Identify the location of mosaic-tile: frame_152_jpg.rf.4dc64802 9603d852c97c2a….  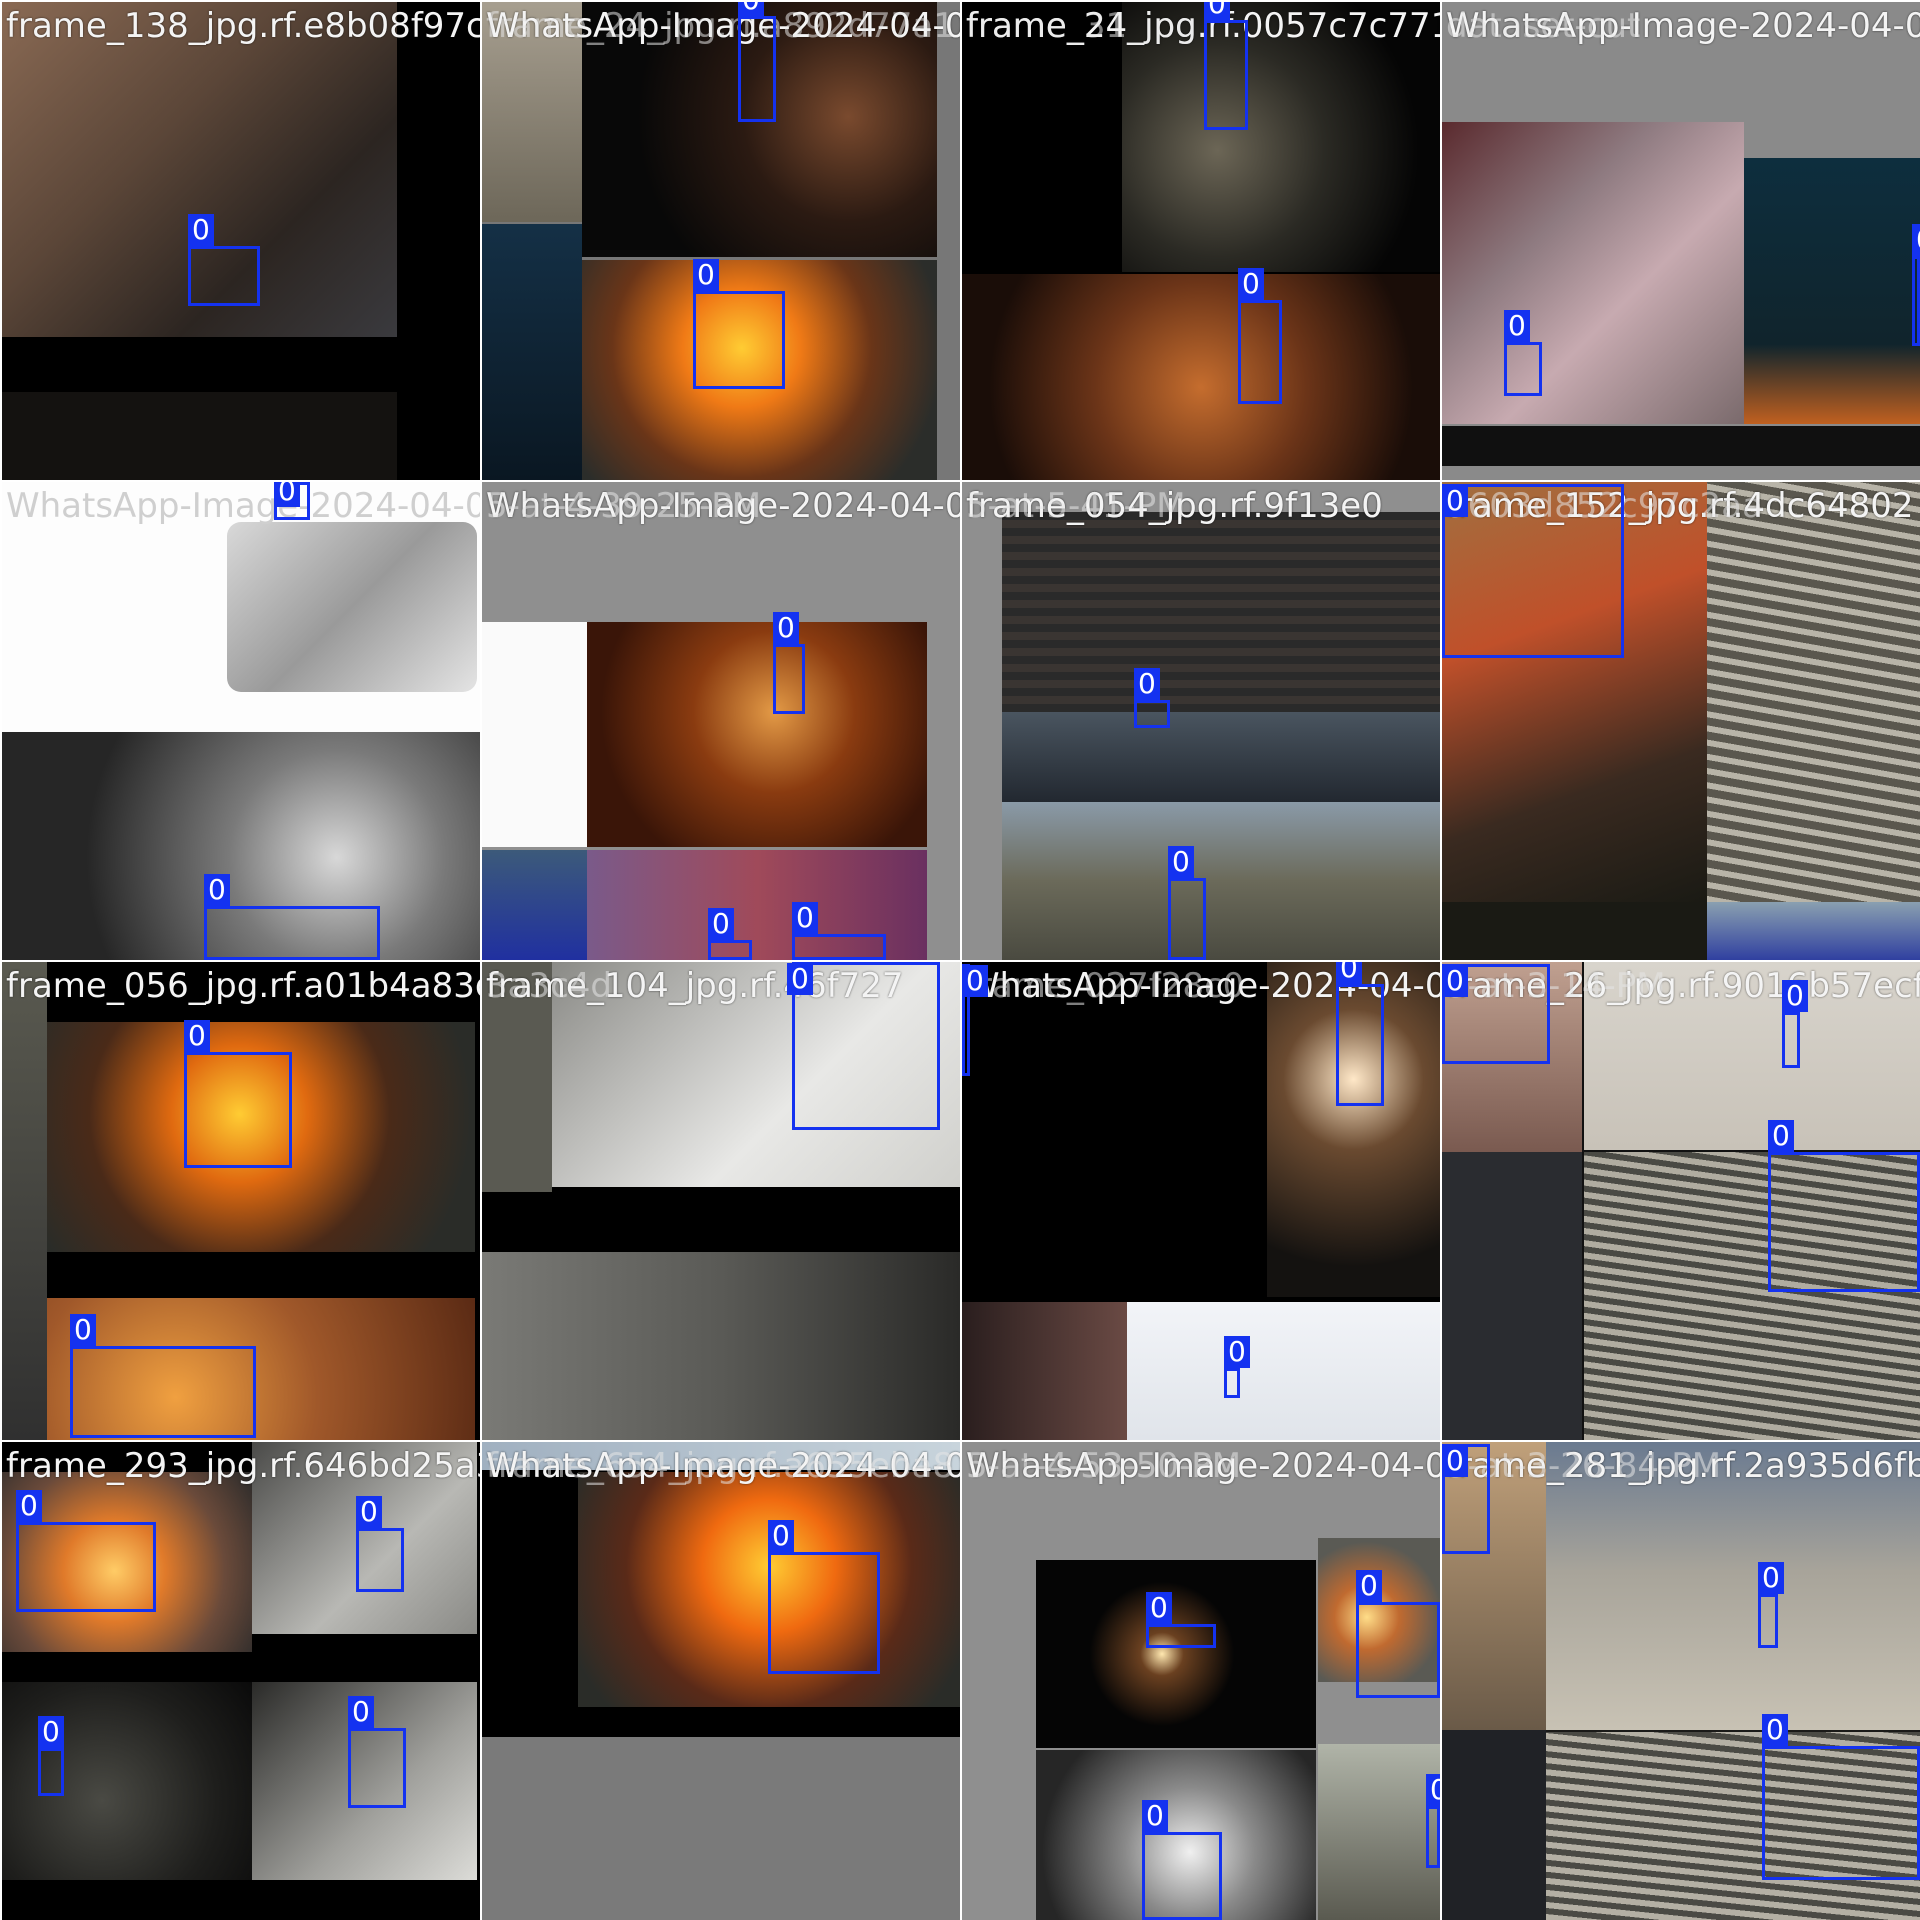
(1681, 721).